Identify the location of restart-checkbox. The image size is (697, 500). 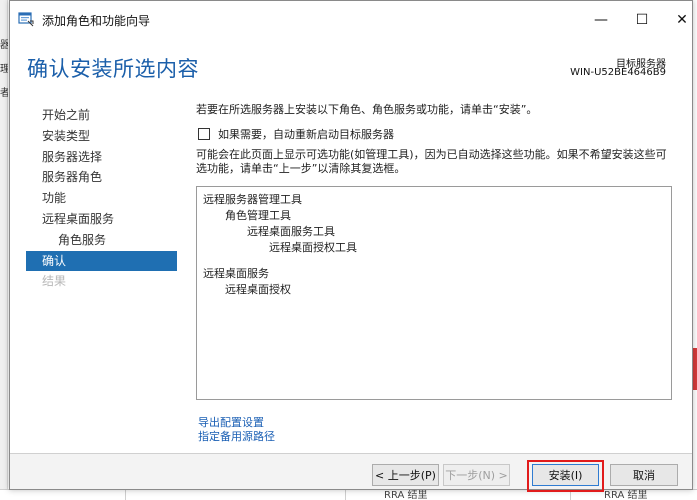
(204, 134).